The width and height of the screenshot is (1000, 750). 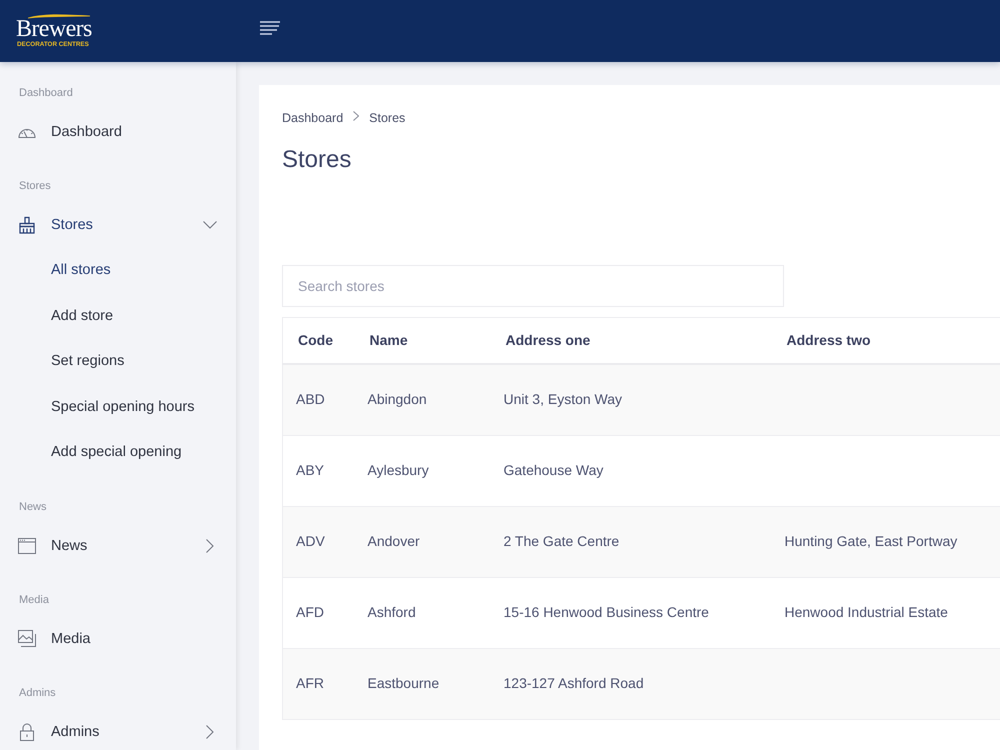 What do you see at coordinates (118, 545) in the screenshot?
I see `sidebar-item: News` at bounding box center [118, 545].